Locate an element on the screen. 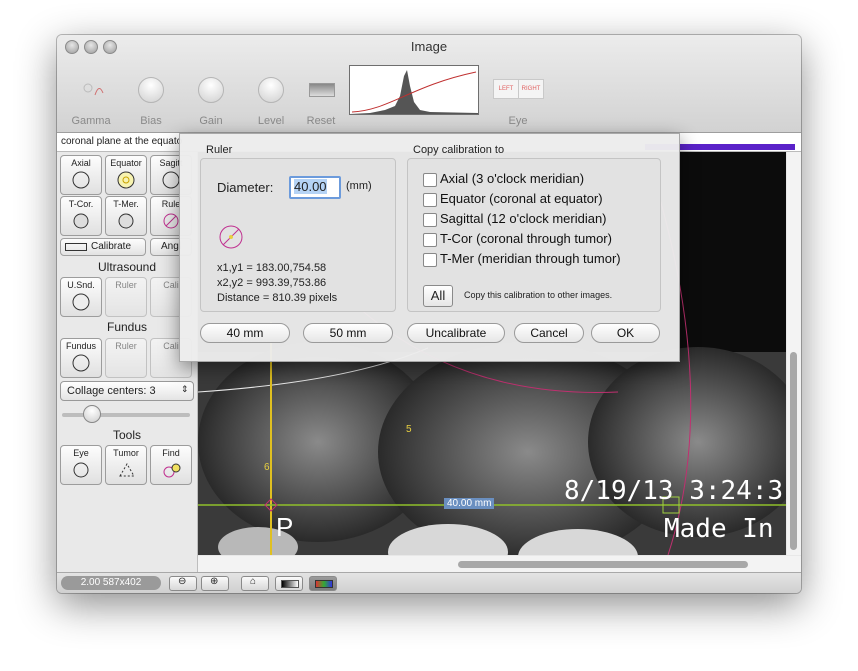 This screenshot has width=858, height=671. eye-tmer-icon is located at coordinates (126, 221).